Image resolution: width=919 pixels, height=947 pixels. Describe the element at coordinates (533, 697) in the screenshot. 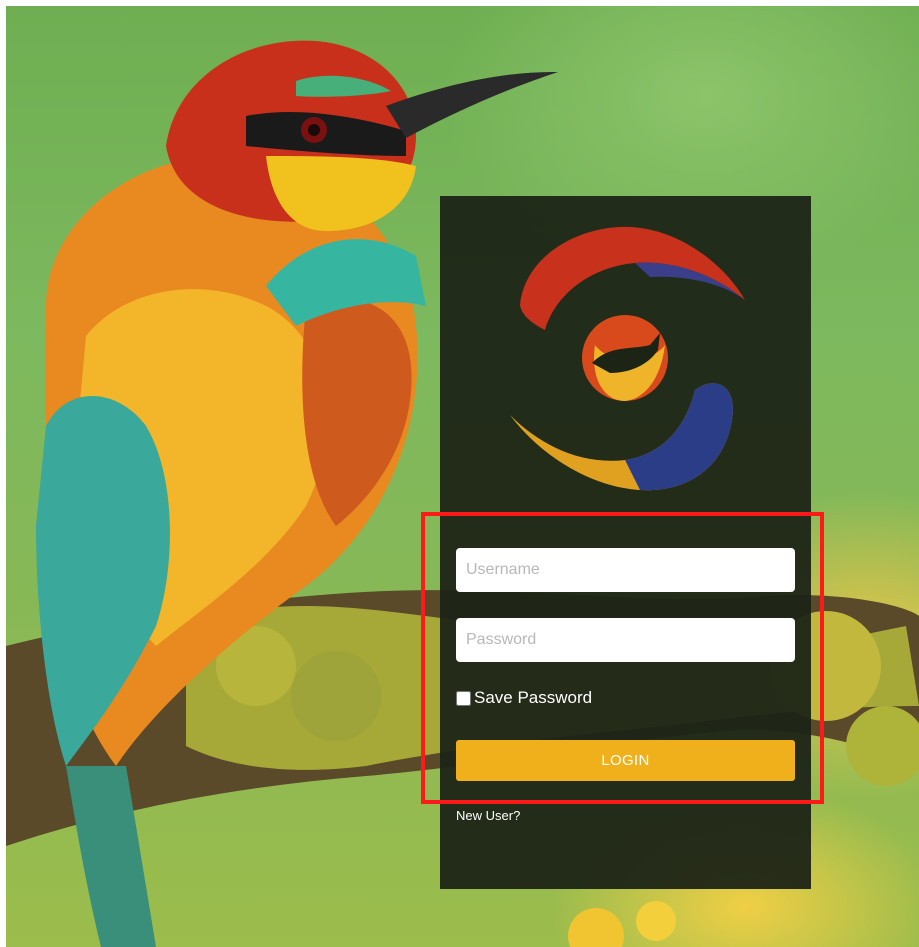

I see `save-password-label: Save Password` at that location.